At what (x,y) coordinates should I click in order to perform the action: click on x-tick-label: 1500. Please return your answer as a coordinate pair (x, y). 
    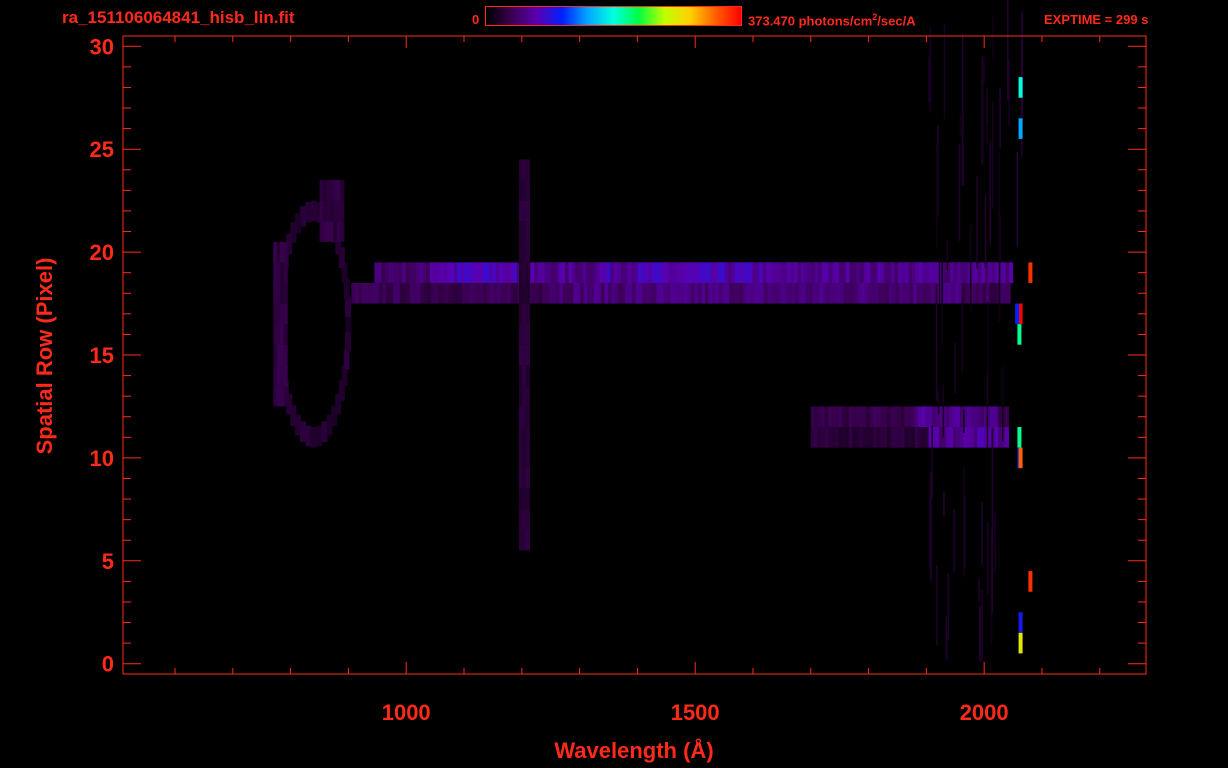
    Looking at the image, I should click on (695, 712).